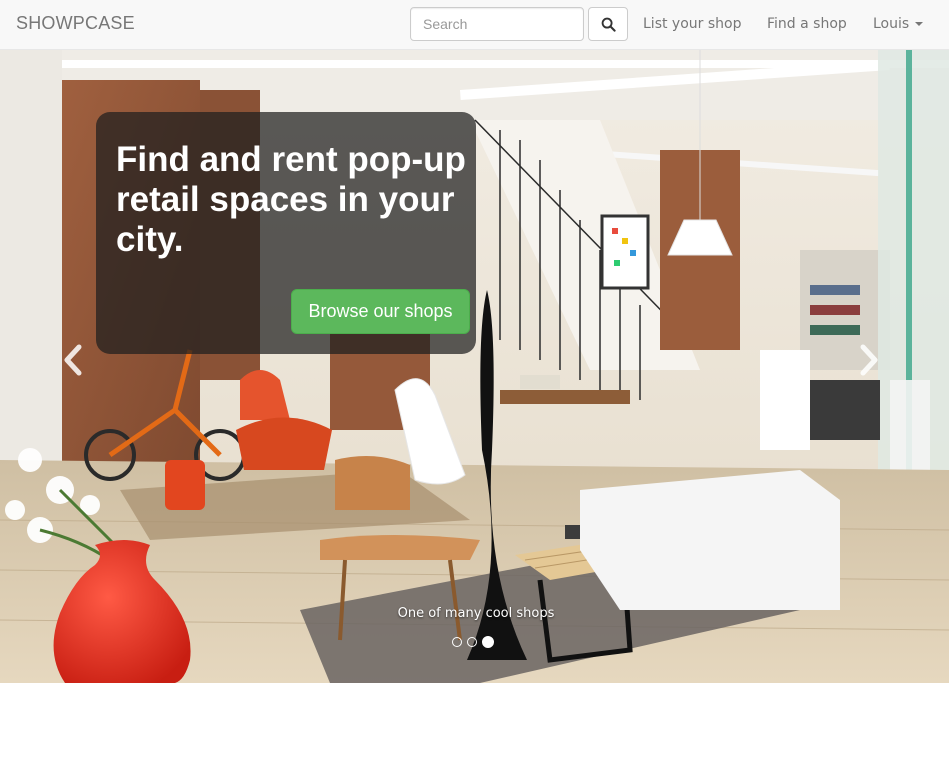  What do you see at coordinates (807, 24) in the screenshot?
I see `nav-link-find-a-shop: Find a shop` at bounding box center [807, 24].